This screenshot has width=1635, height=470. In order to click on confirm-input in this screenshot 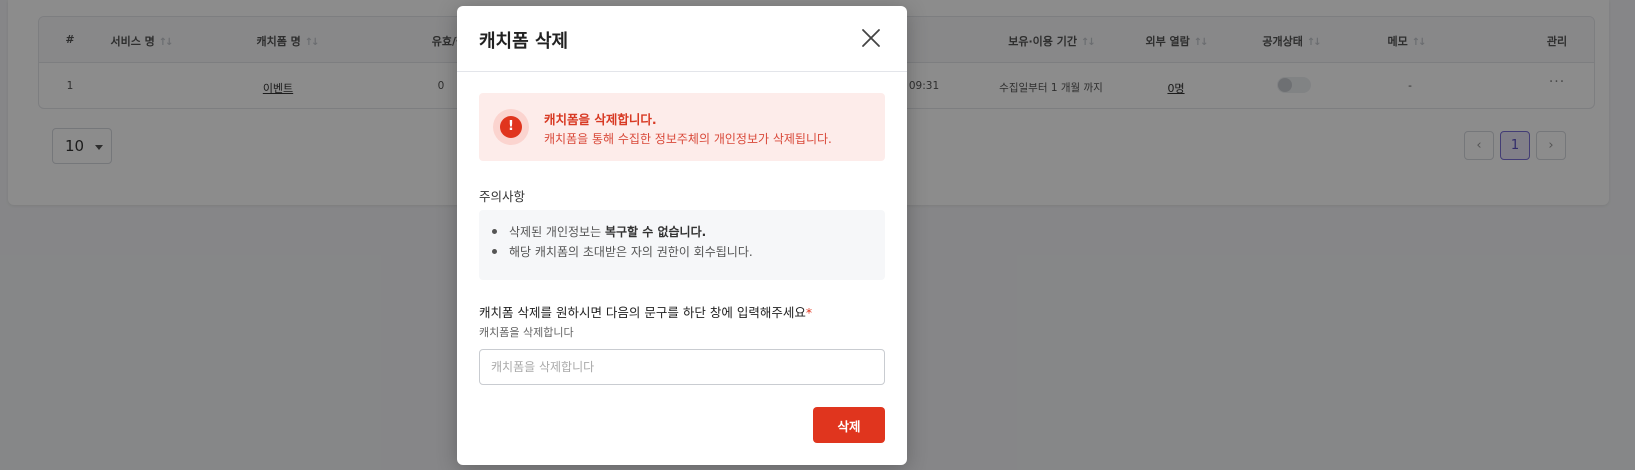, I will do `click(682, 367)`.